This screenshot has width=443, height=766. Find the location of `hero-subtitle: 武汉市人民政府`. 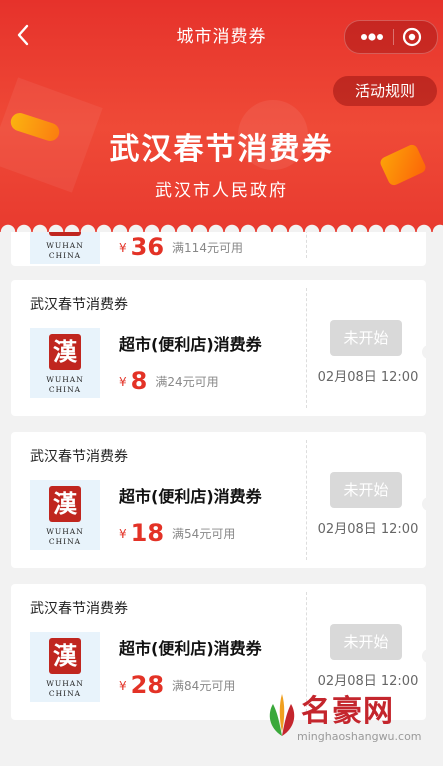

hero-subtitle: 武汉市人民政府 is located at coordinates (221, 191).